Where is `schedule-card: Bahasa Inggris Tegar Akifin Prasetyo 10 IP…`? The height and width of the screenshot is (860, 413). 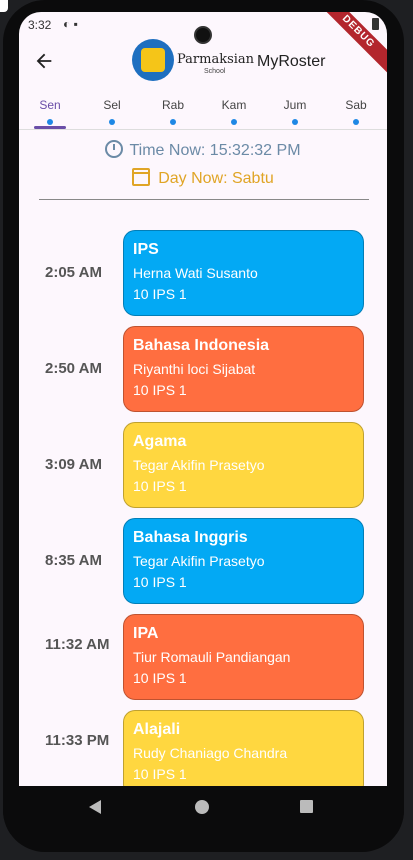 schedule-card: Bahasa Inggris Tegar Akifin Prasetyo 10 IP… is located at coordinates (243, 561).